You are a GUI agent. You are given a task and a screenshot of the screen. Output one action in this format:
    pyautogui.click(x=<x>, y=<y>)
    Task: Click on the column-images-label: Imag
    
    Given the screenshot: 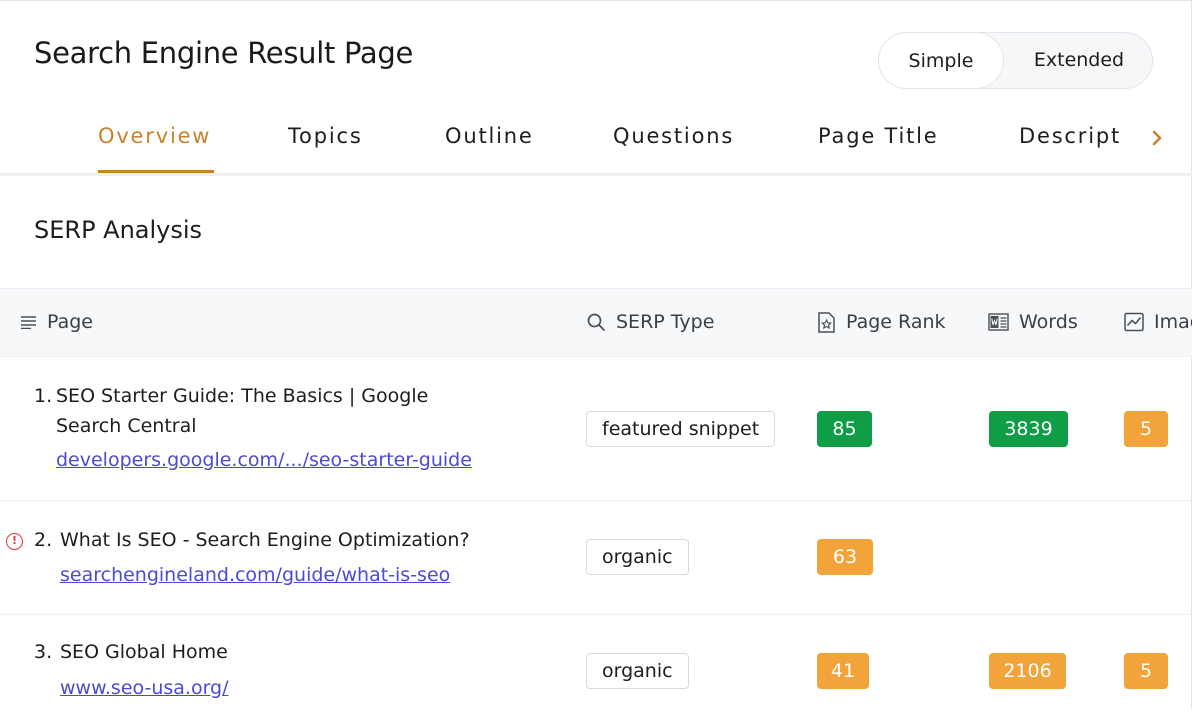 What is the action you would take?
    pyautogui.click(x=1173, y=322)
    